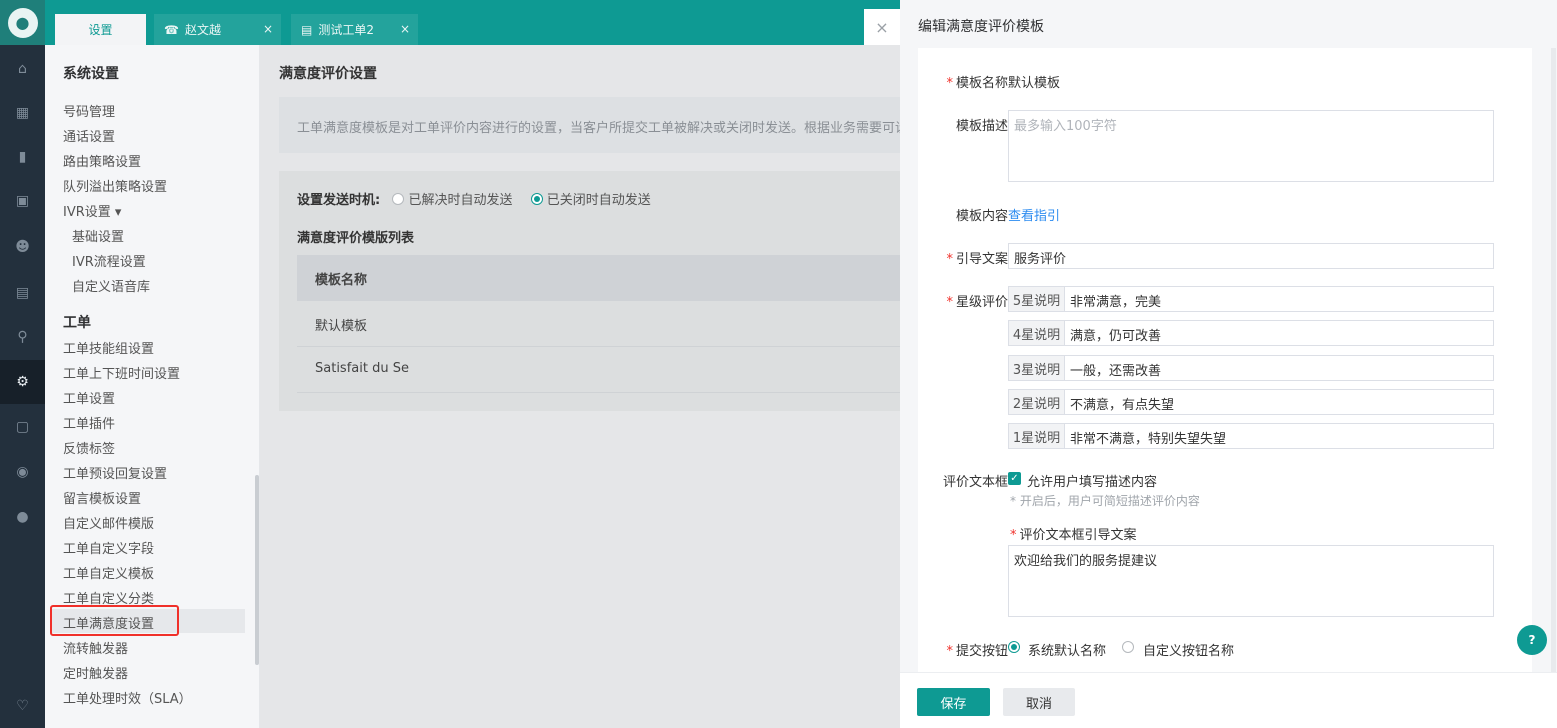  I want to click on star-4-input: 4星说明 满意，仍可改善, so click(1251, 333).